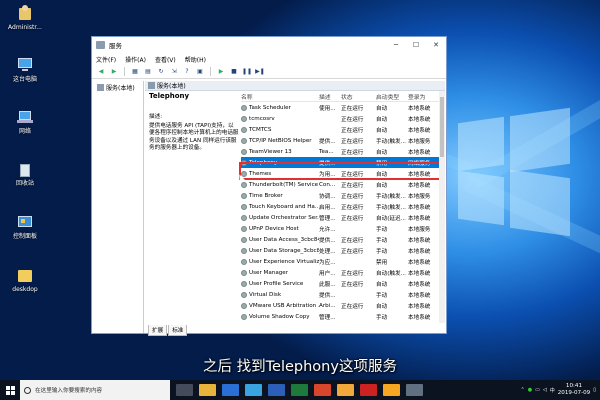  Describe the element at coordinates (106, 59) in the screenshot. I see `menu-file: 文件(F)` at that location.